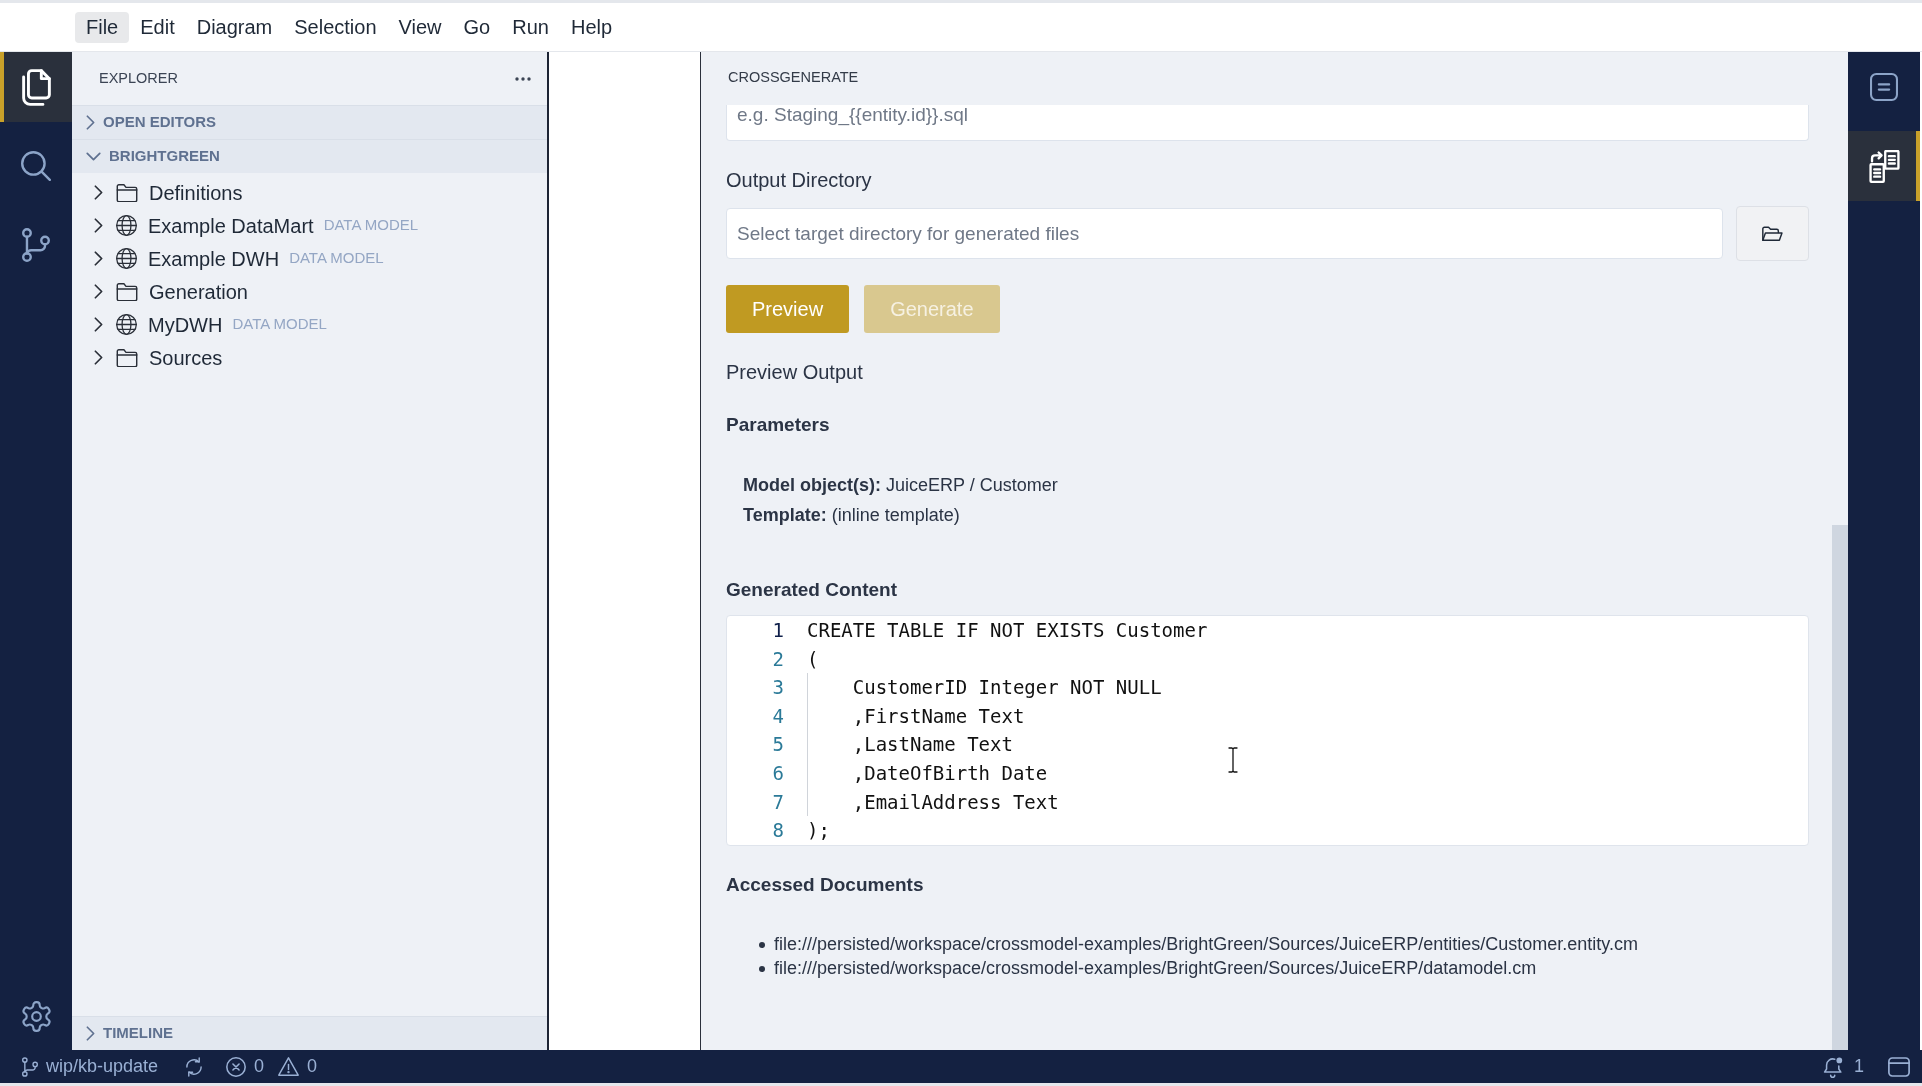 This screenshot has height=1086, width=1922. I want to click on document-path: file:///persisted/workspace/crossmodel-examples/BrightGreen/Sources/JuiceERP/datamodel.cm, so click(1155, 969).